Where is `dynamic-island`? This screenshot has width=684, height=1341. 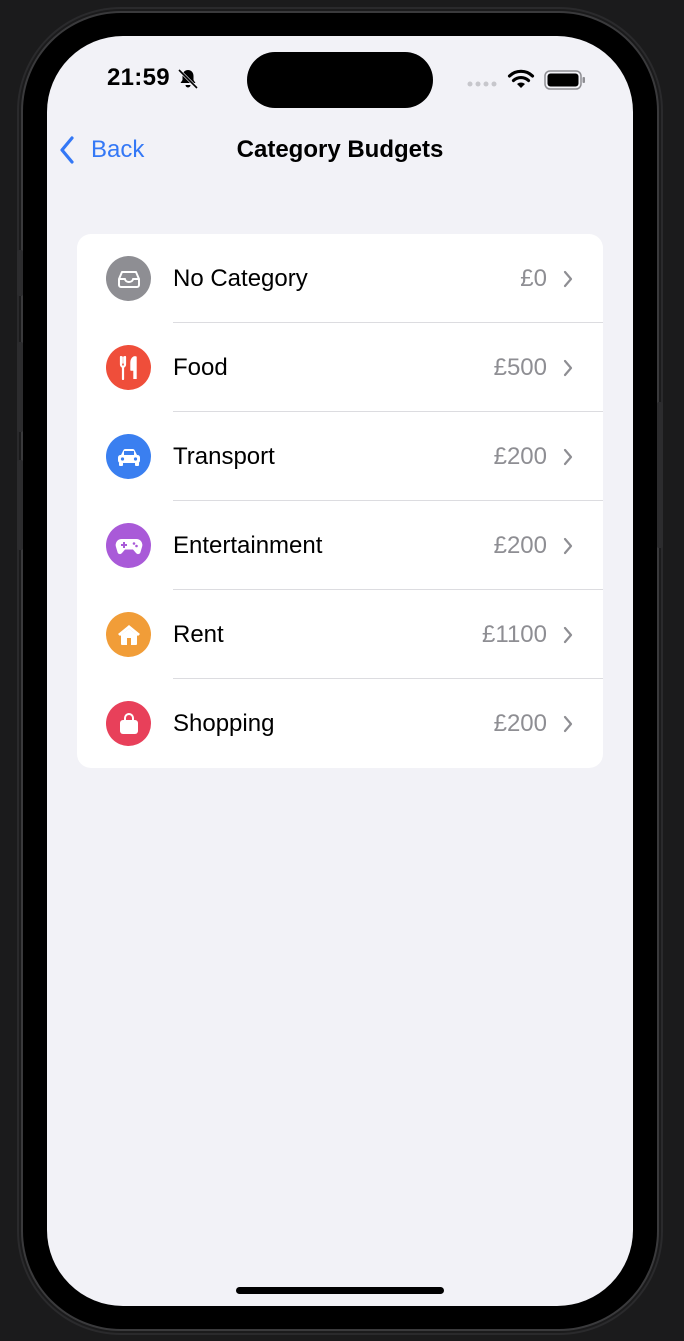 dynamic-island is located at coordinates (340, 80).